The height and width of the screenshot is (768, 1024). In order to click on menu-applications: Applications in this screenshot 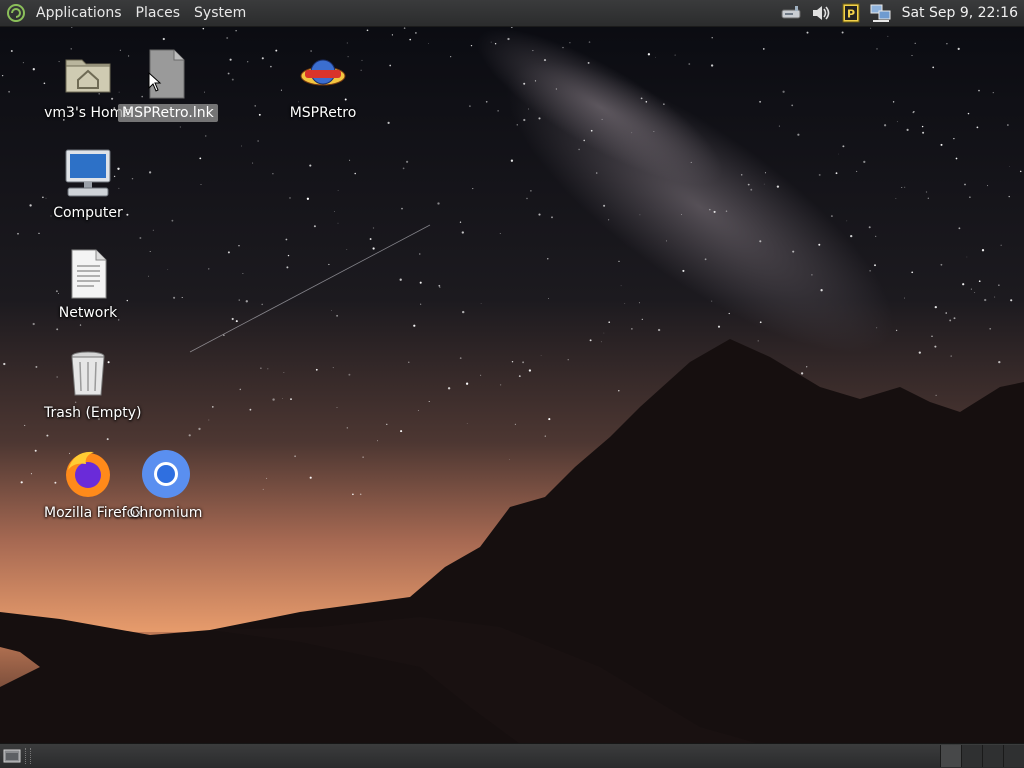, I will do `click(79, 13)`.